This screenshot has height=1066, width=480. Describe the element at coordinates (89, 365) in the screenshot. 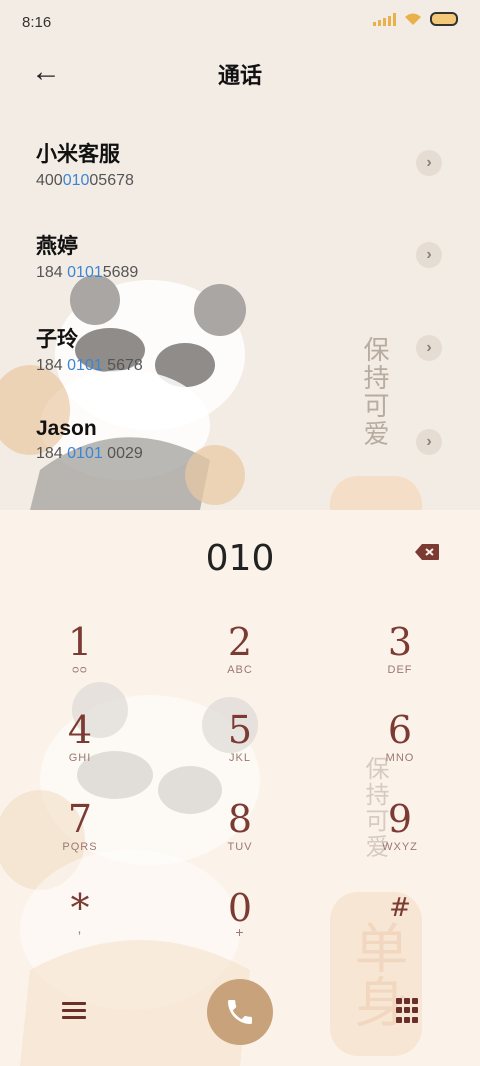

I see `contact-number: 184 0101 5678` at that location.